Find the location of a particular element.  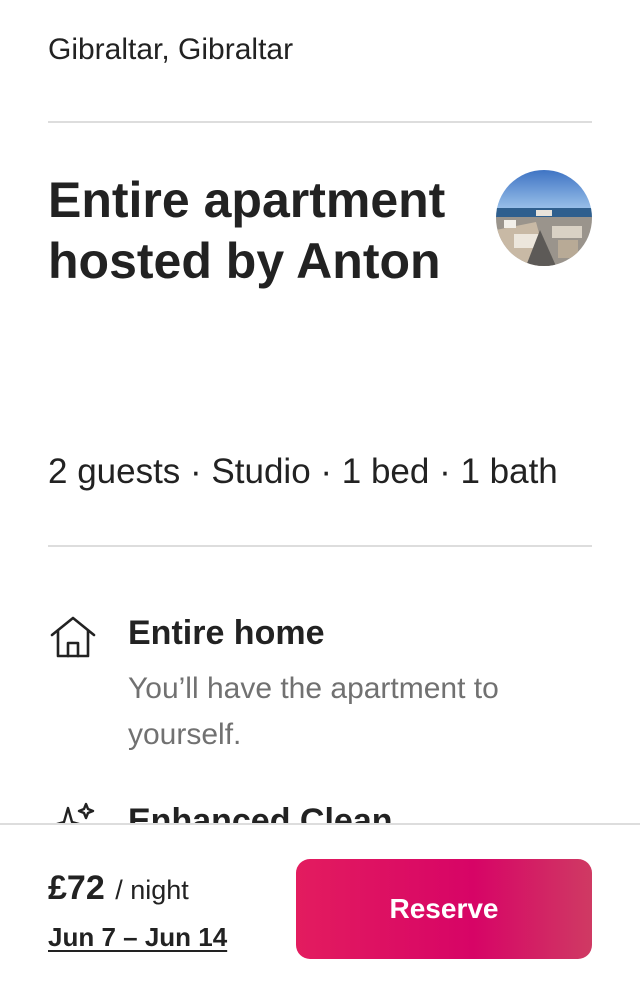

listing-title: Entire apartment hosted by Anton is located at coordinates (247, 230).